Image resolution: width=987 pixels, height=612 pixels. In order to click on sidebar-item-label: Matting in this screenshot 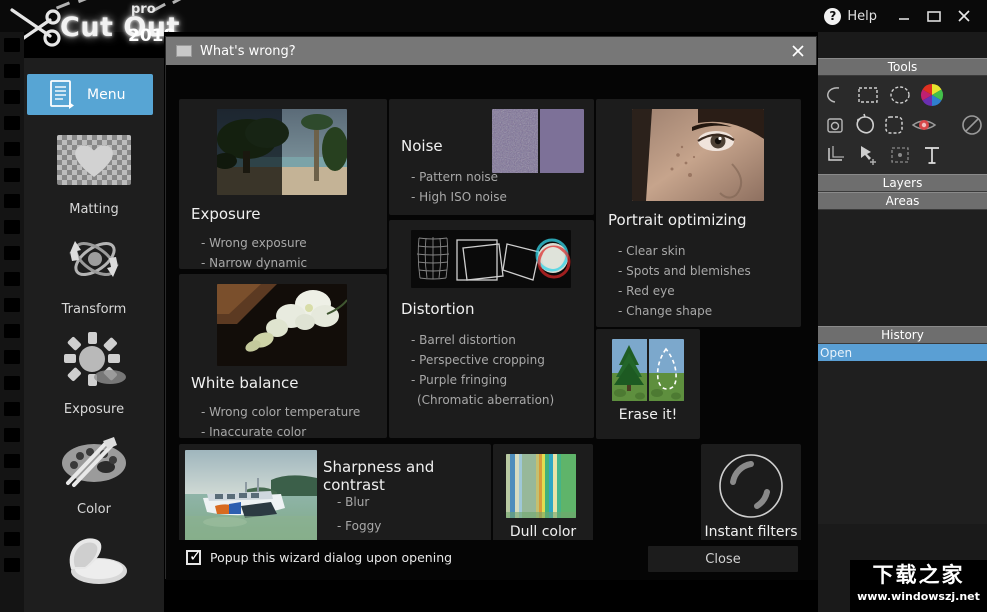, I will do `click(94, 209)`.